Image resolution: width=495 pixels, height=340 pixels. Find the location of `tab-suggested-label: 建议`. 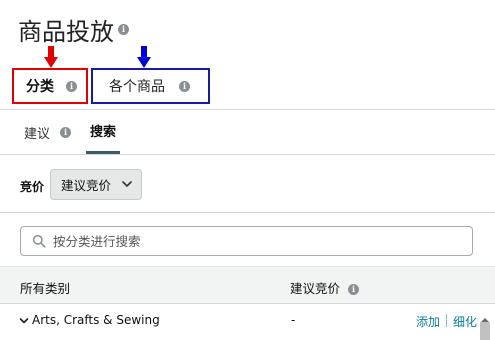

tab-suggested-label: 建议 is located at coordinates (37, 134).